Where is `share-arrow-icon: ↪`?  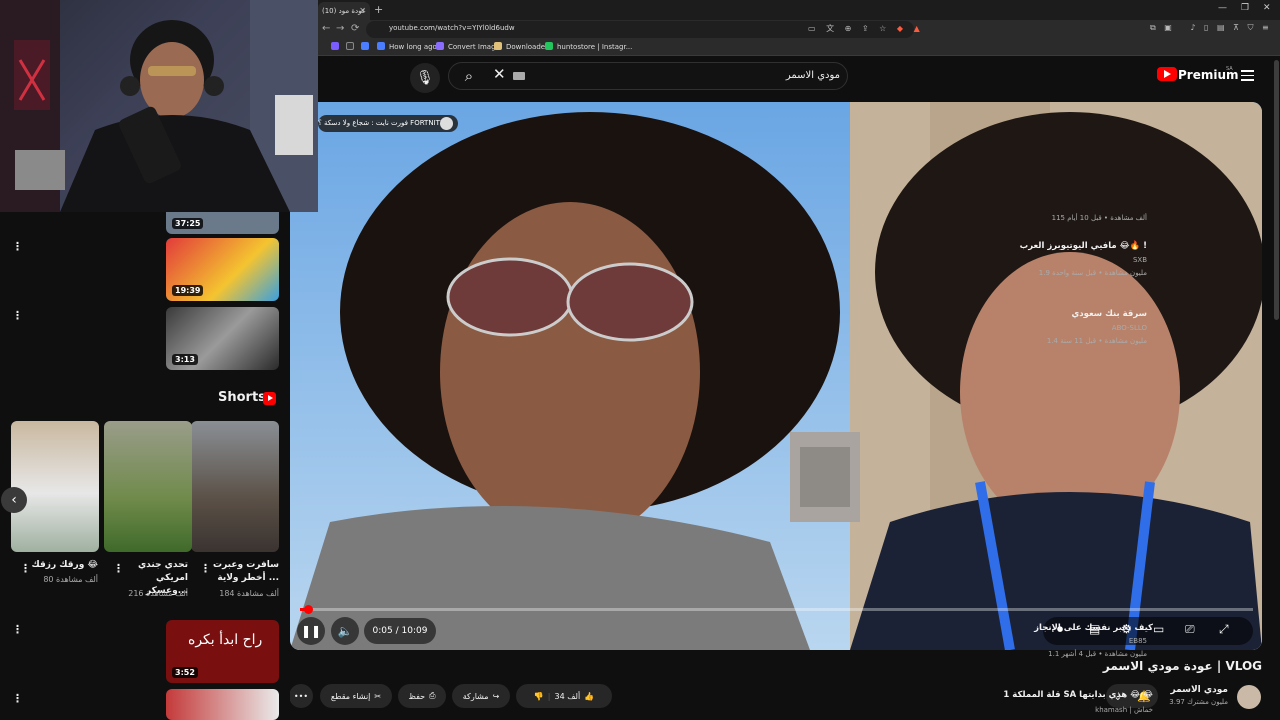
share-arrow-icon: ↪ is located at coordinates (496, 696).